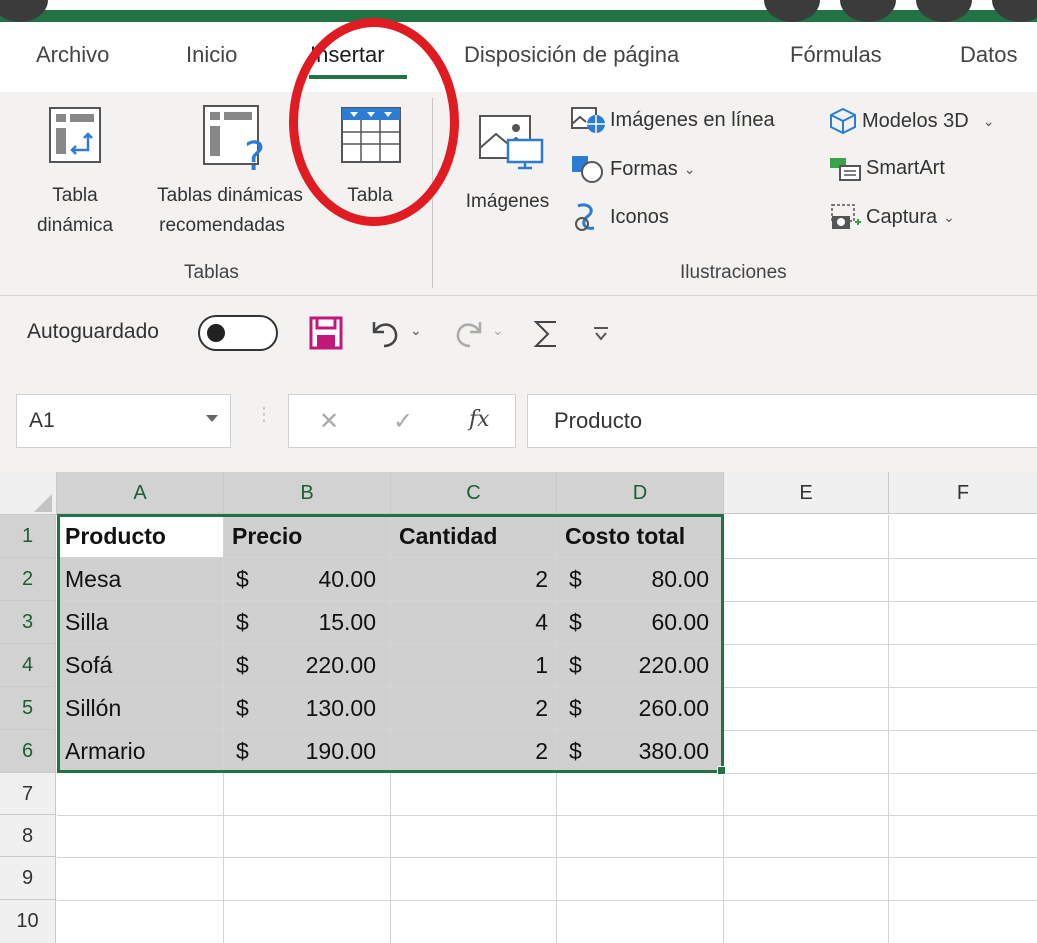 This screenshot has height=943, width=1037. Describe the element at coordinates (640, 622) in the screenshot. I see `cell-d3: $60.00` at that location.